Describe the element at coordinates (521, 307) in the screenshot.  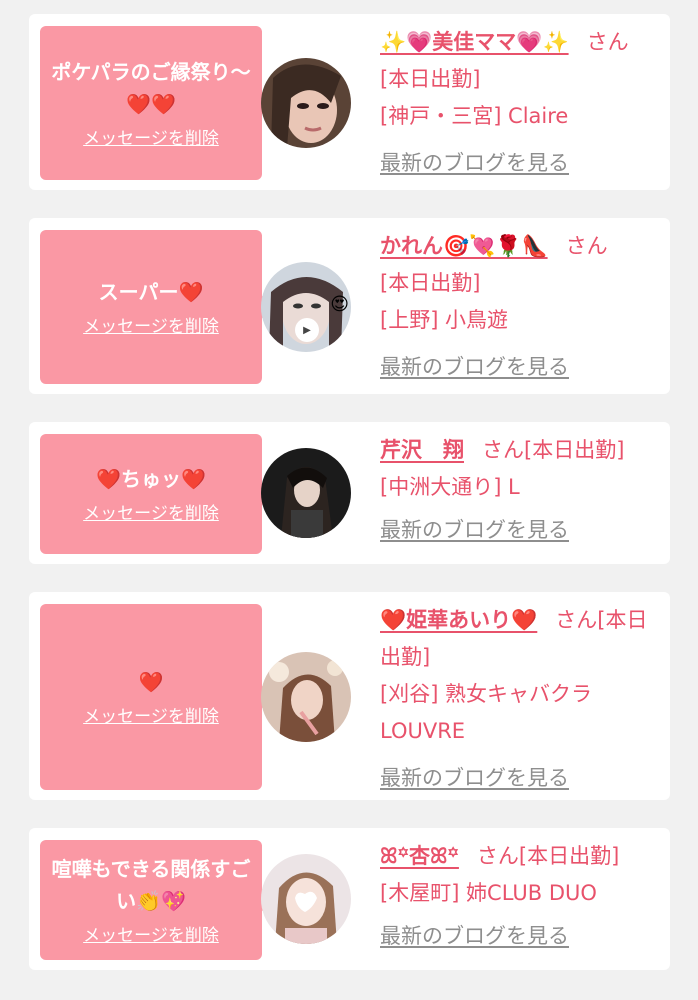
I see `cast-info: かれん🎯💘🌹👠 さん [本日出勤] [上野] 小鳥遊 最新のブログを見る` at that location.